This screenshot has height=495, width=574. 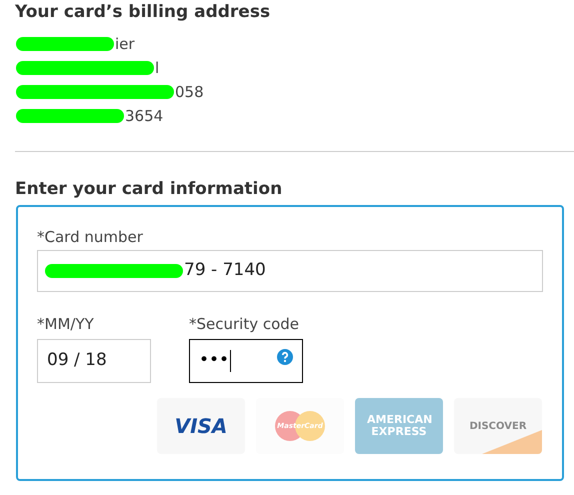 I want to click on card-number-field: 79 - 7140, so click(x=290, y=271).